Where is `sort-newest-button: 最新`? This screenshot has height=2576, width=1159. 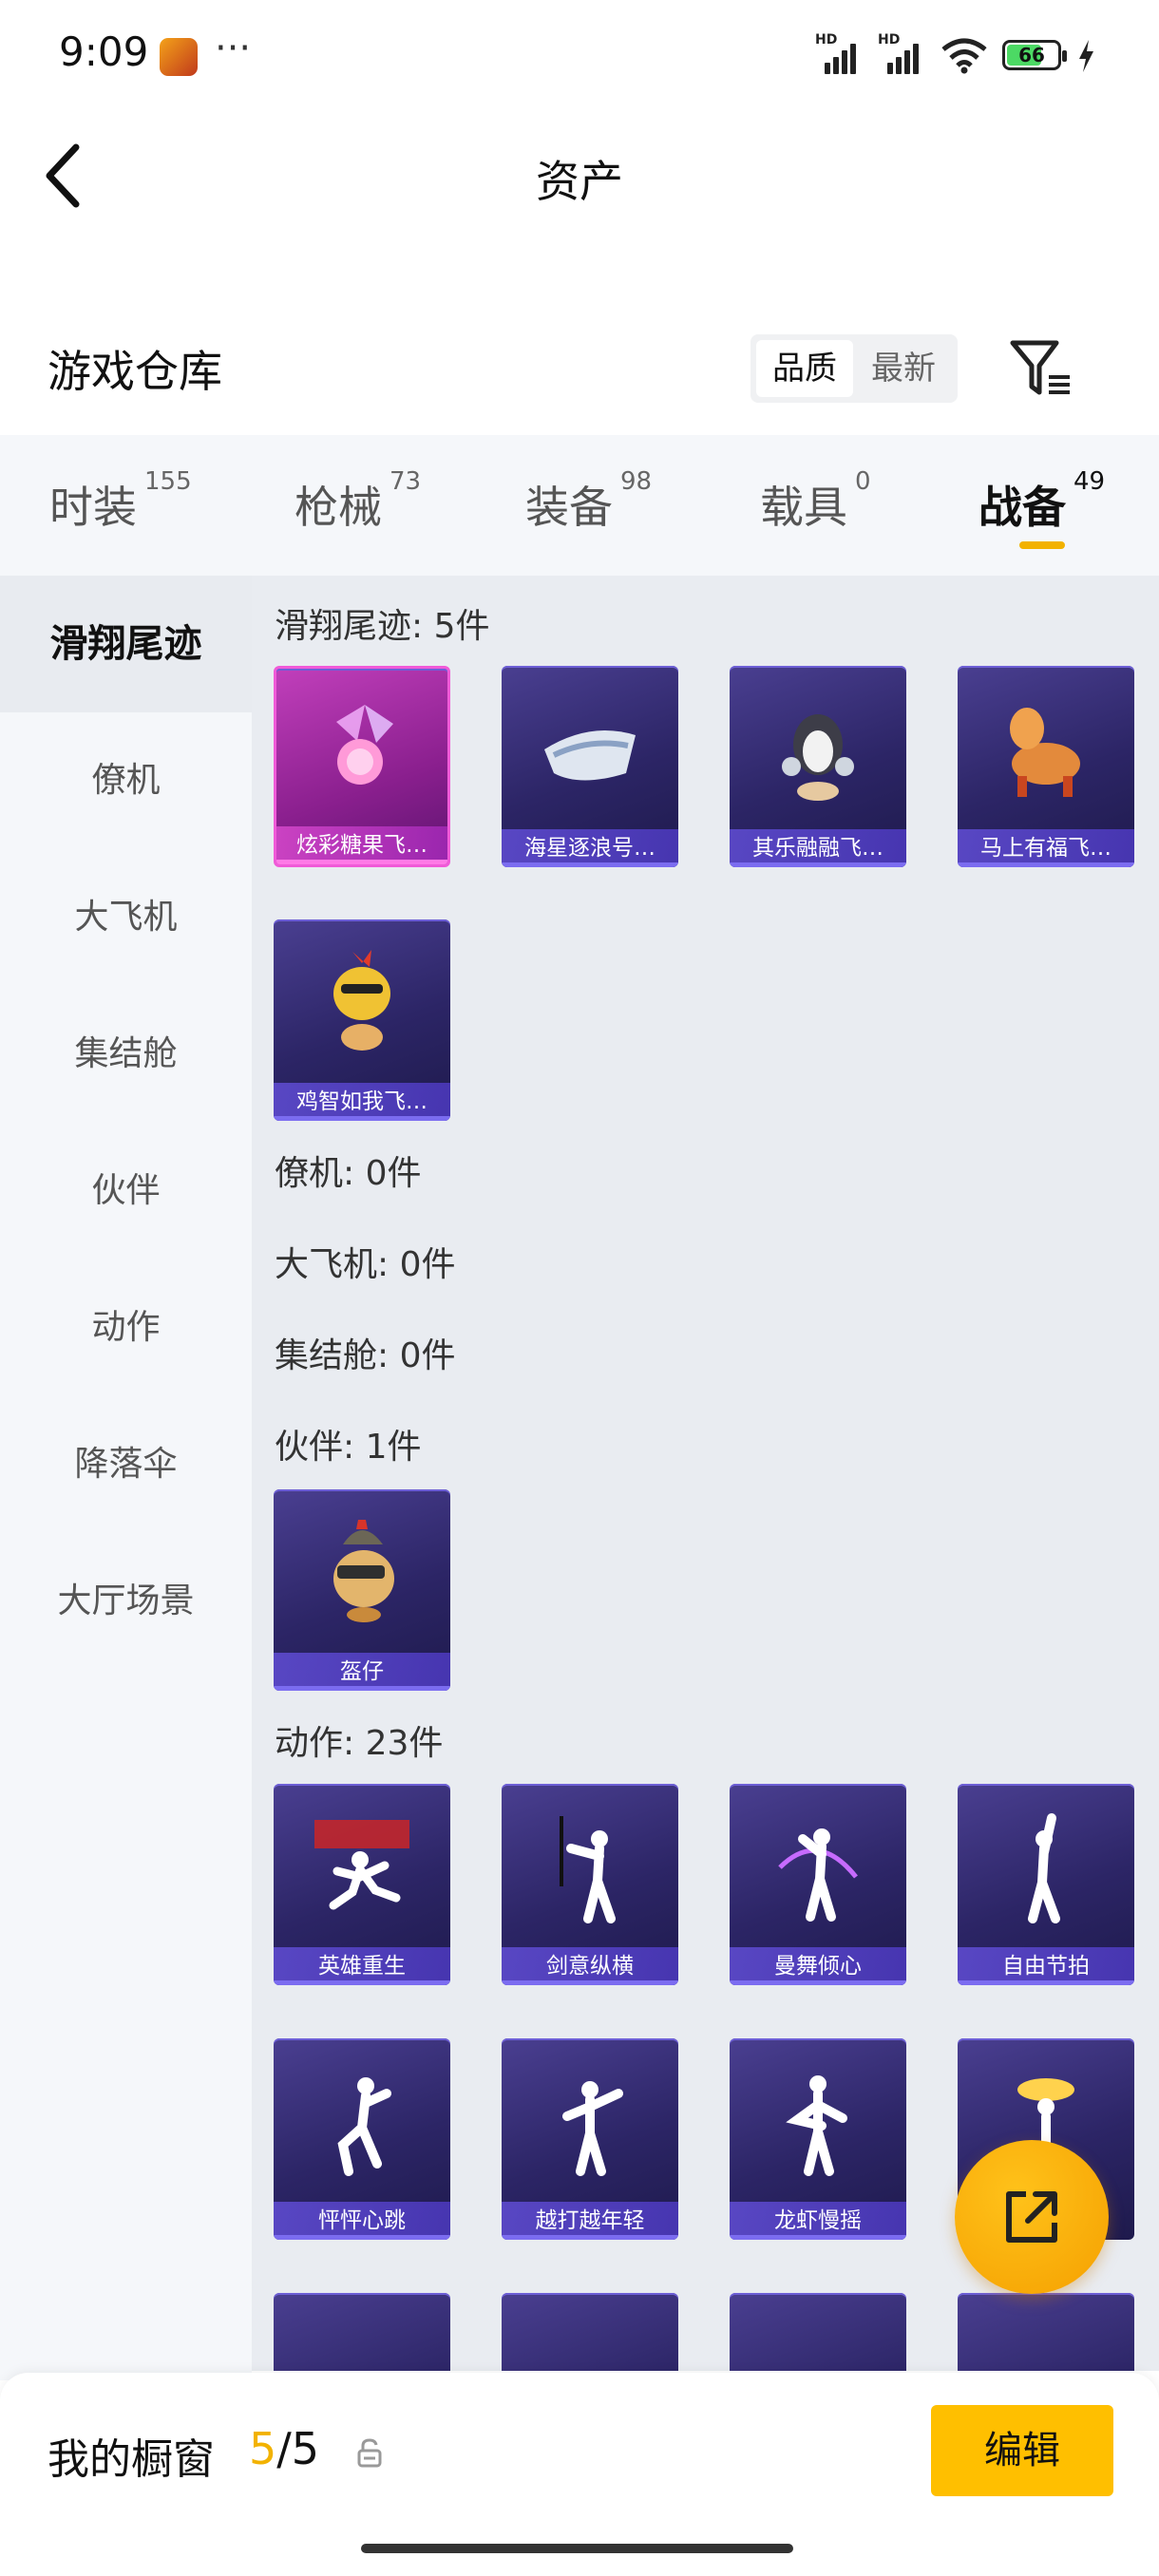
sort-newest-button: 最新 is located at coordinates (903, 368).